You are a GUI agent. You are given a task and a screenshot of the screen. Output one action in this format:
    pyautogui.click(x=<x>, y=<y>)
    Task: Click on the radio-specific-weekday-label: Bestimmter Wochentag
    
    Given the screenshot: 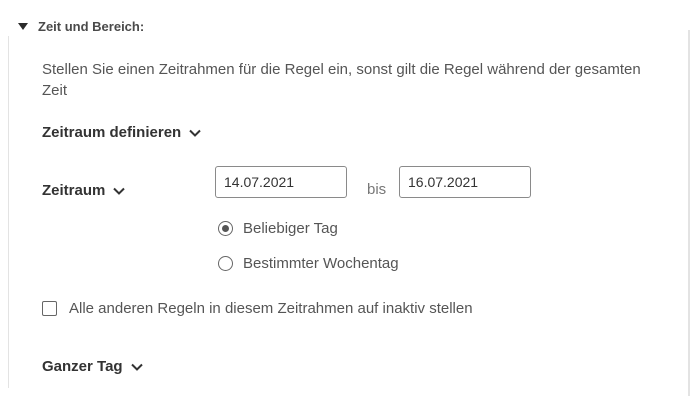 What is the action you would take?
    pyautogui.click(x=321, y=263)
    